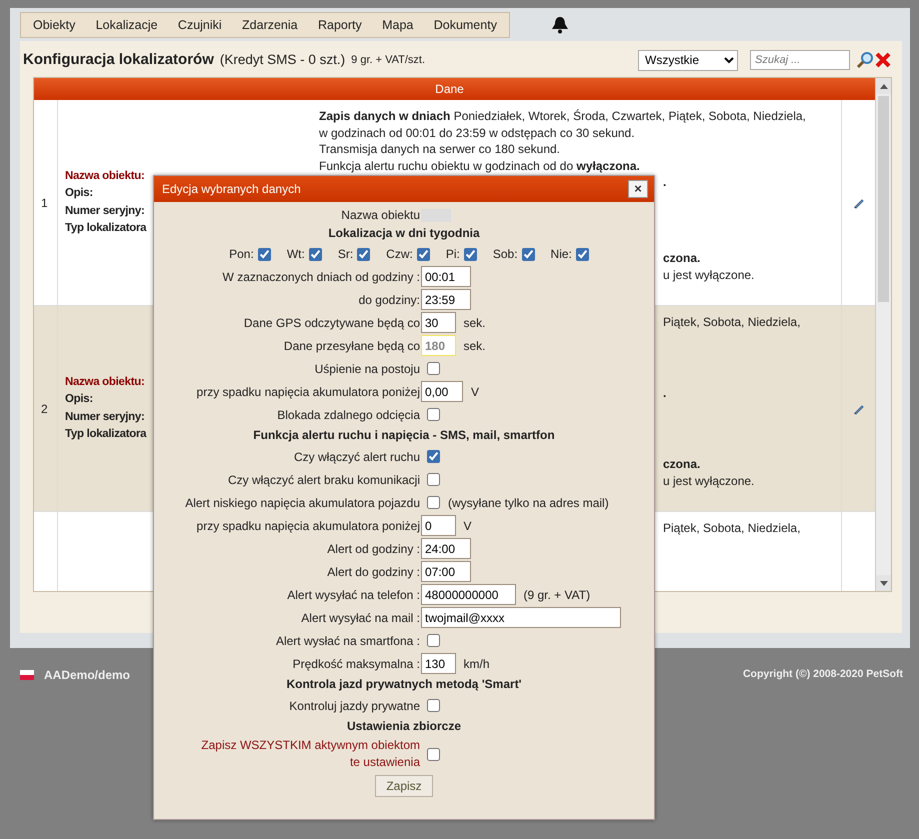  What do you see at coordinates (477, 664) in the screenshot?
I see `unit-label: km/h` at bounding box center [477, 664].